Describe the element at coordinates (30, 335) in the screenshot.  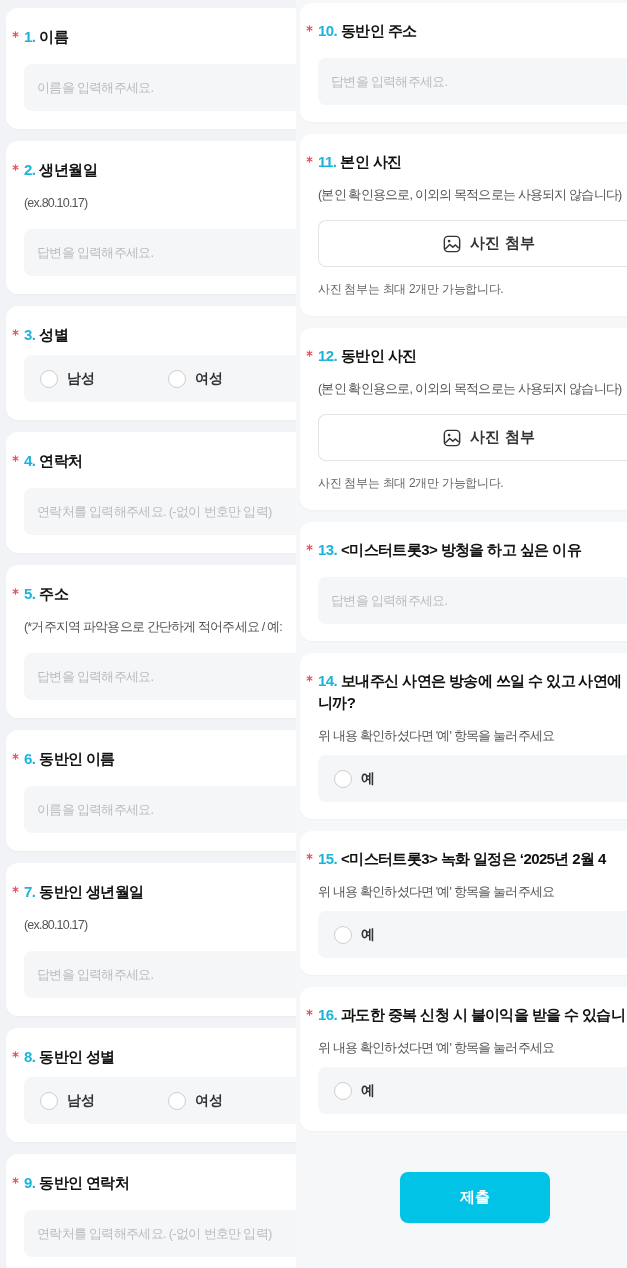
I see `question-number: 3.` at that location.